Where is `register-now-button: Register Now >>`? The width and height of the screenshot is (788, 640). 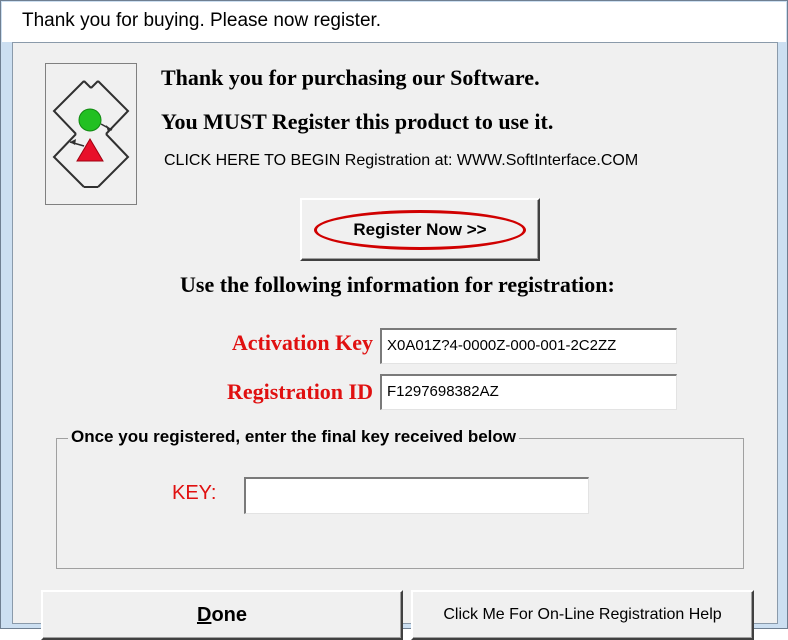 register-now-button: Register Now >> is located at coordinates (420, 229).